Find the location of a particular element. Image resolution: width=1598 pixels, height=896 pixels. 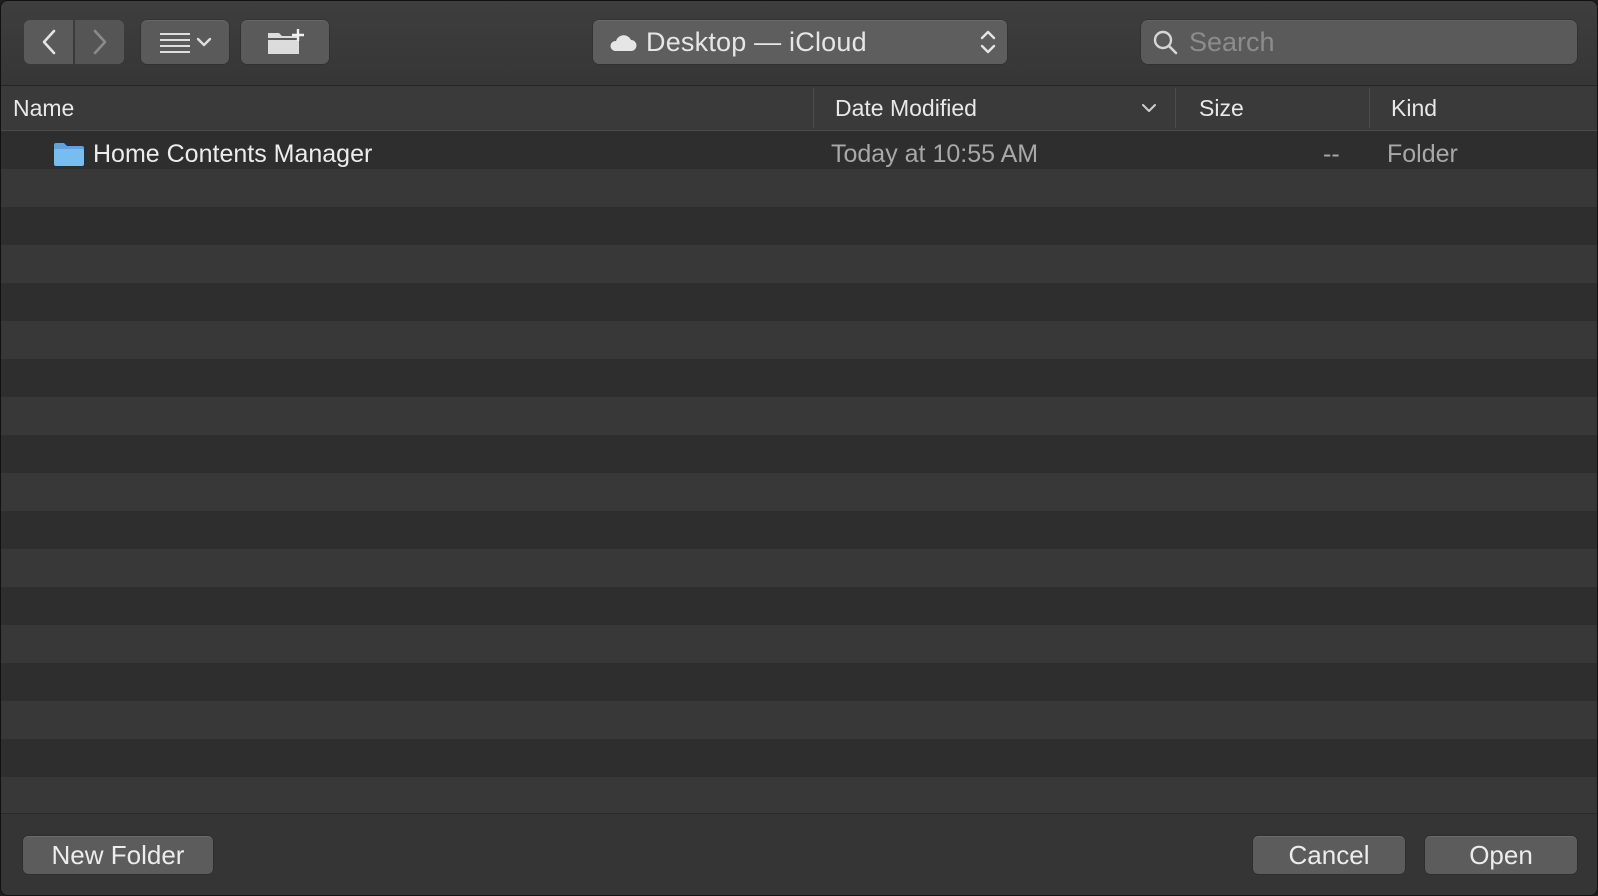

file-name: Home Contents Manager is located at coordinates (233, 154).